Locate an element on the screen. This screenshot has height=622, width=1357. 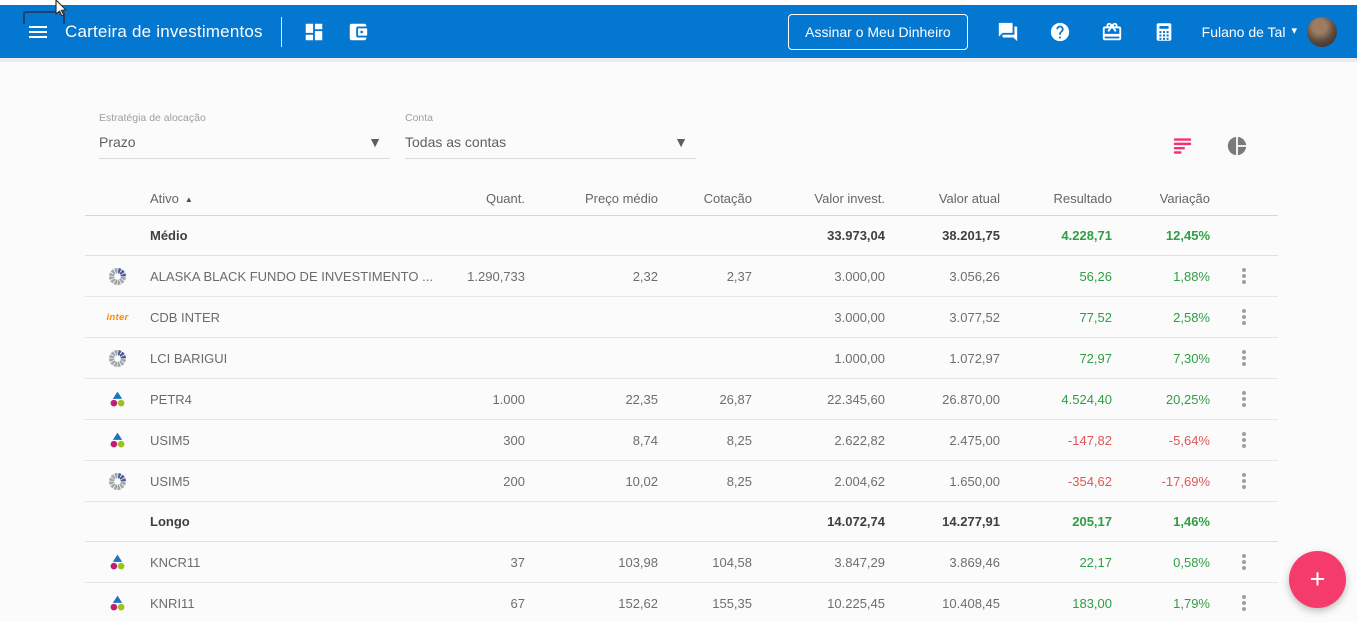
wallet-icon is located at coordinates (358, 31).